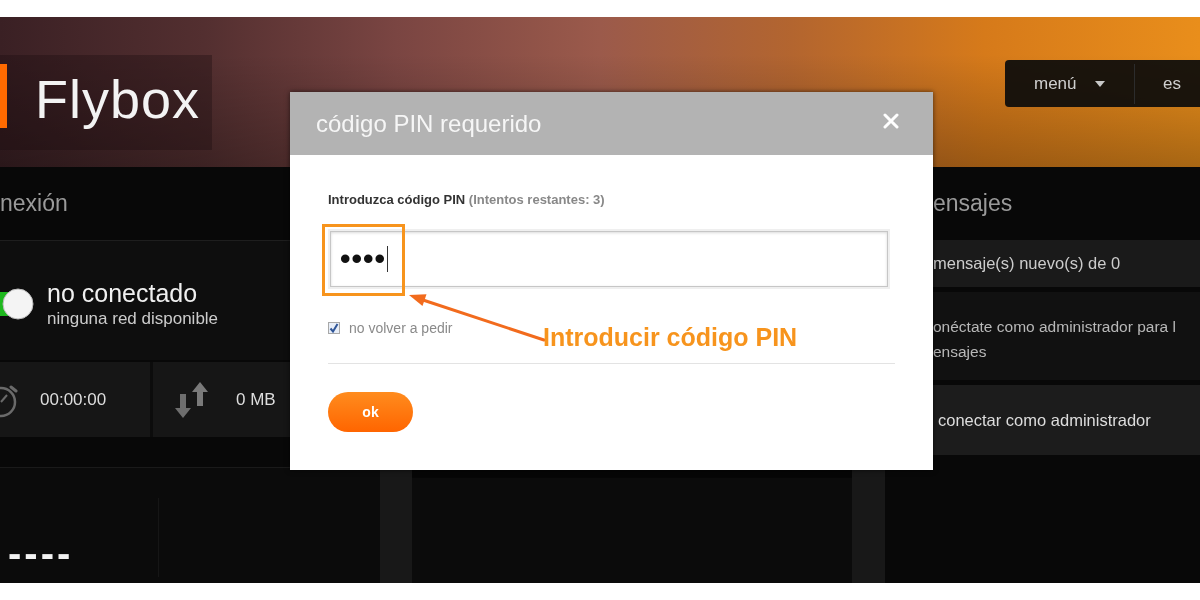 This screenshot has height=600, width=1200. Describe the element at coordinates (387, 259) in the screenshot. I see `text-cursor-icon` at that location.